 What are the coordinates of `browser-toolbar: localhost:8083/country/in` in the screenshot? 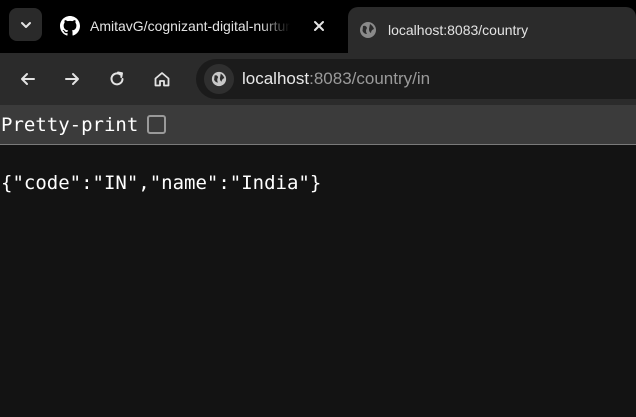 It's located at (318, 79).